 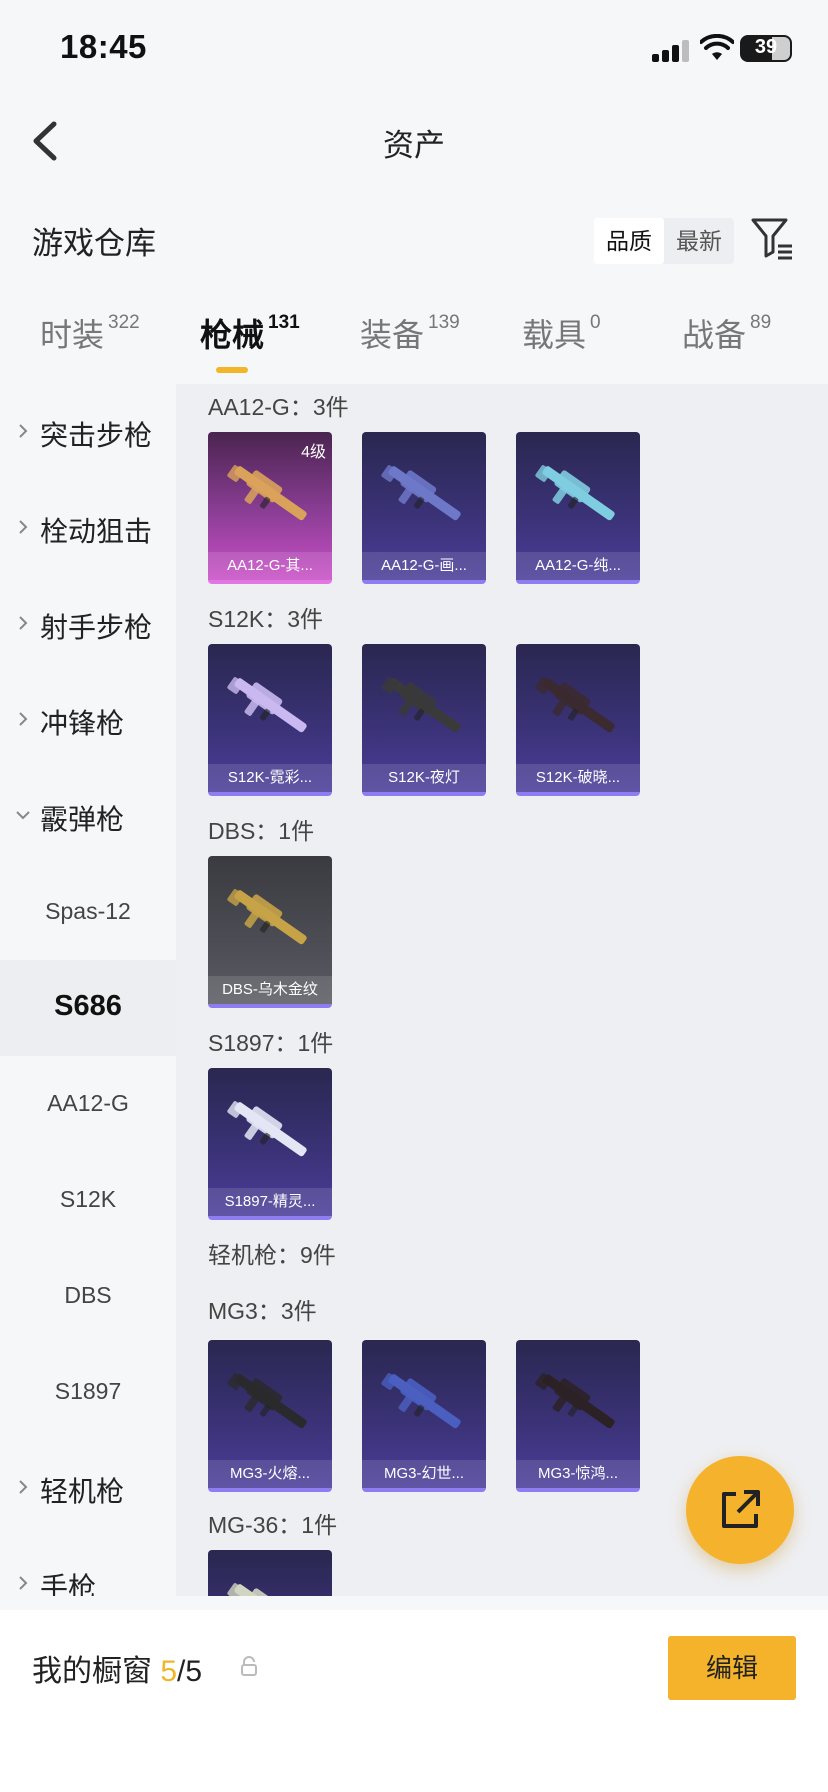 I want to click on filter-icon, so click(x=772, y=238).